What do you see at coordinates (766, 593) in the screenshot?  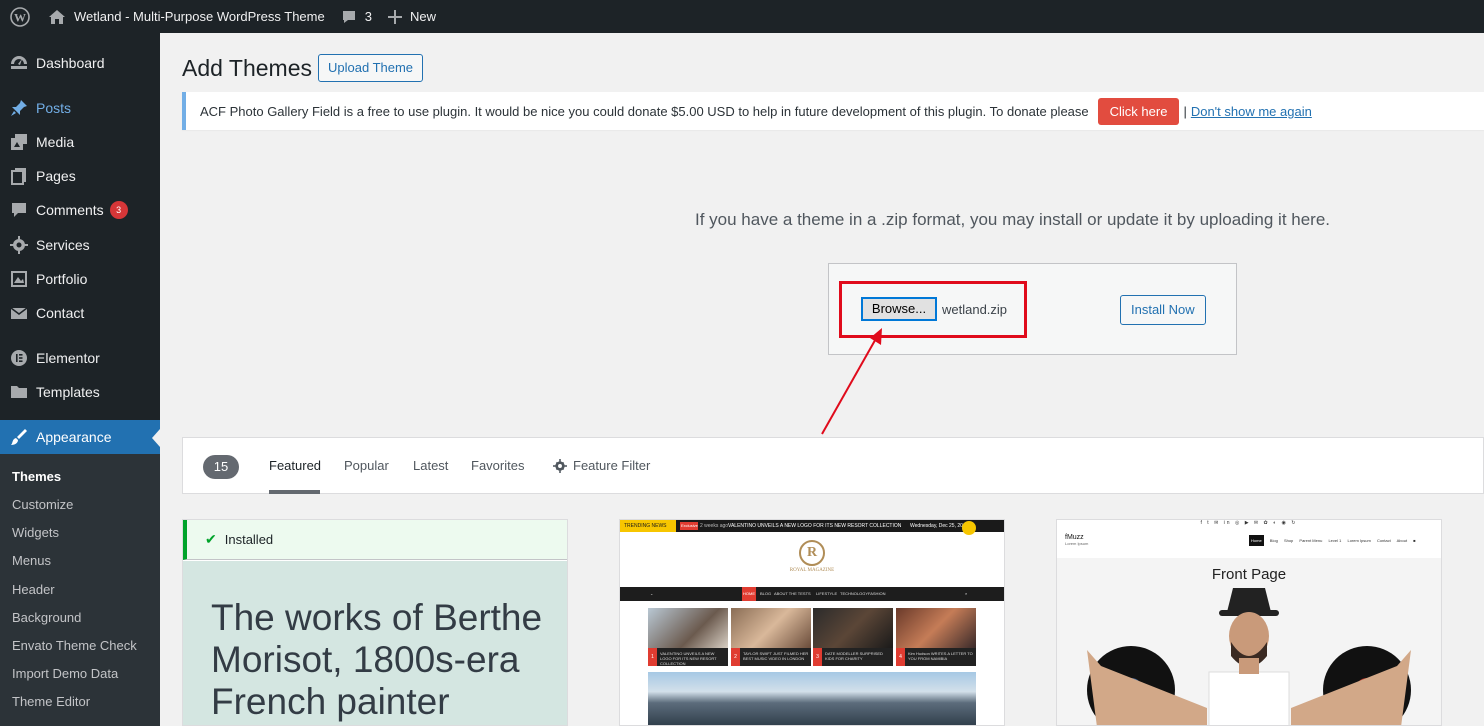 I see `nav-blog: BLOG` at bounding box center [766, 593].